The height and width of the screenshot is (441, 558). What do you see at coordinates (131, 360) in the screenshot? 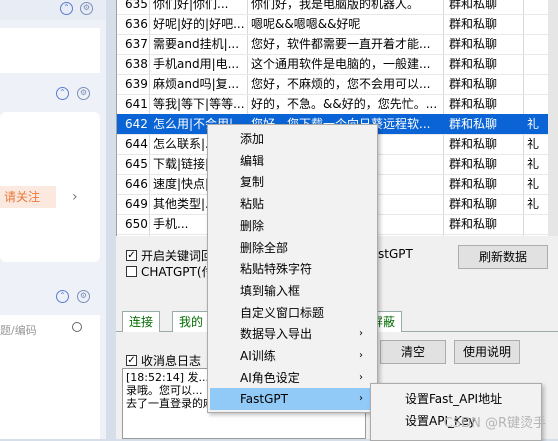
I see `msg-log-checkbox: ✓` at bounding box center [131, 360].